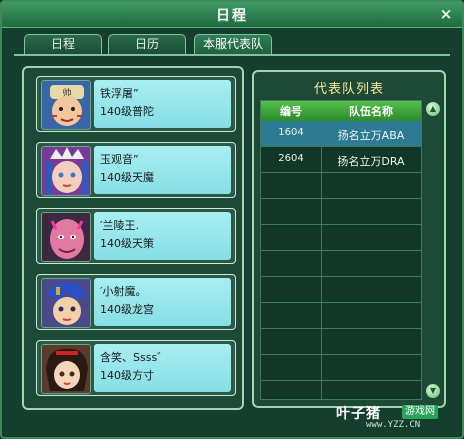 This screenshot has width=464, height=439. Describe the element at coordinates (291, 132) in the screenshot. I see `row-id: 1604` at that location.